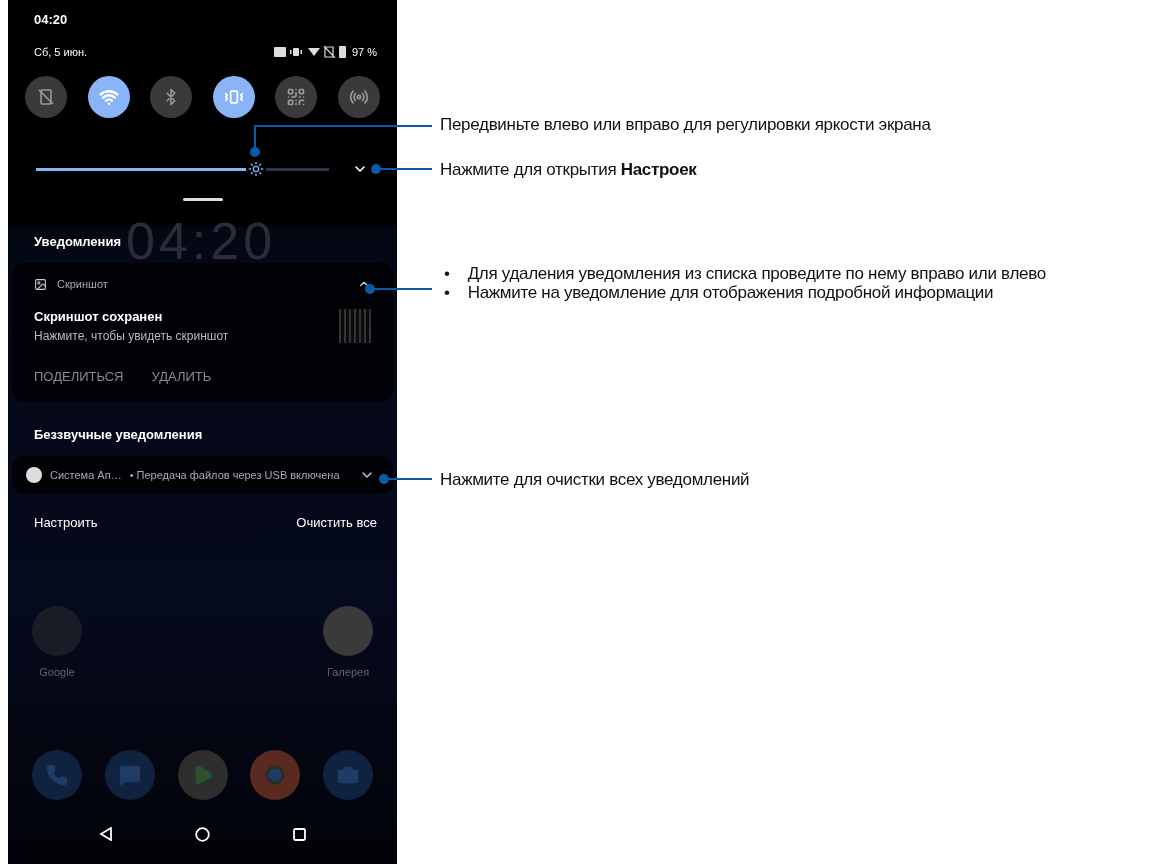 This screenshot has height=864, width=1176. I want to click on callout-text: Нажмите для открытия Настроек, so click(568, 170).